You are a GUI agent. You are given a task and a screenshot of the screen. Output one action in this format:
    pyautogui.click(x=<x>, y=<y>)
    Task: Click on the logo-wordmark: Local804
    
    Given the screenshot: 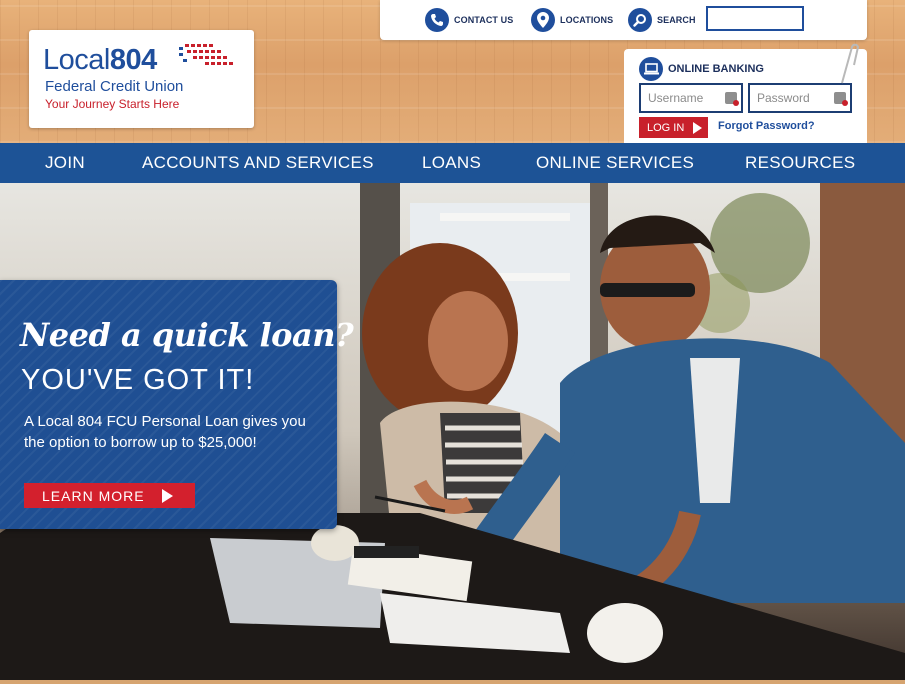 What is the action you would take?
    pyautogui.click(x=100, y=60)
    